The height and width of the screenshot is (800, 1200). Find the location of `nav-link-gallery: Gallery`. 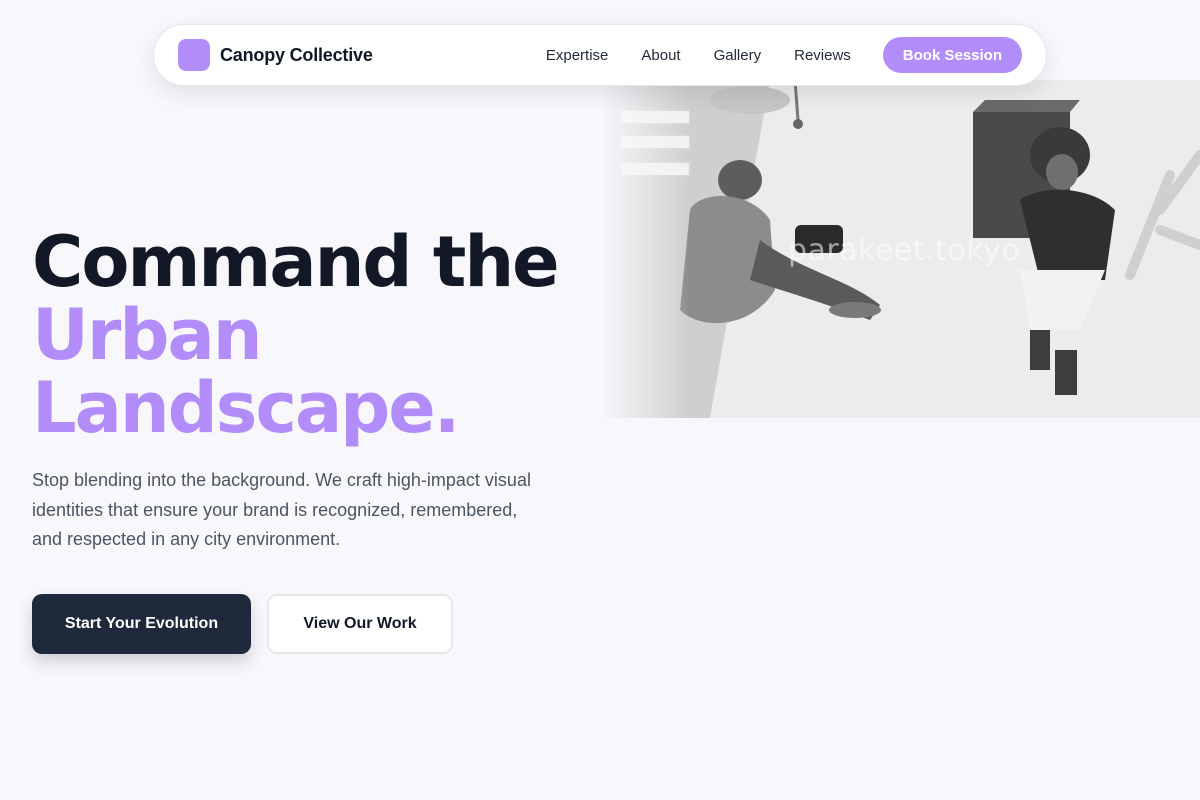

nav-link-gallery: Gallery is located at coordinates (738, 55).